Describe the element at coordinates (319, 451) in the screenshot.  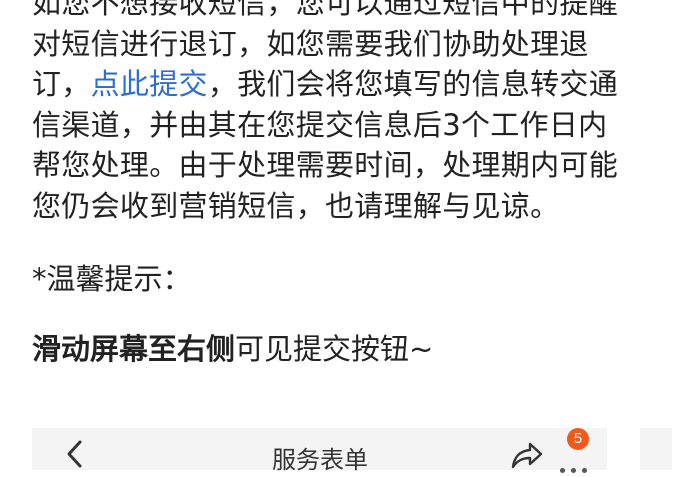
I see `service-form-header: 服务表单 5` at that location.